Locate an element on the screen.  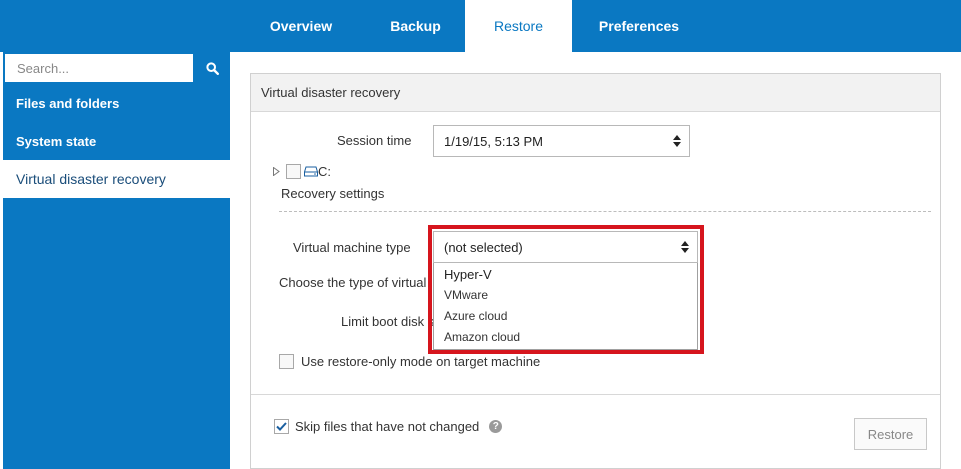
restore-only-label: Use restore-only mode on target machine is located at coordinates (421, 361).